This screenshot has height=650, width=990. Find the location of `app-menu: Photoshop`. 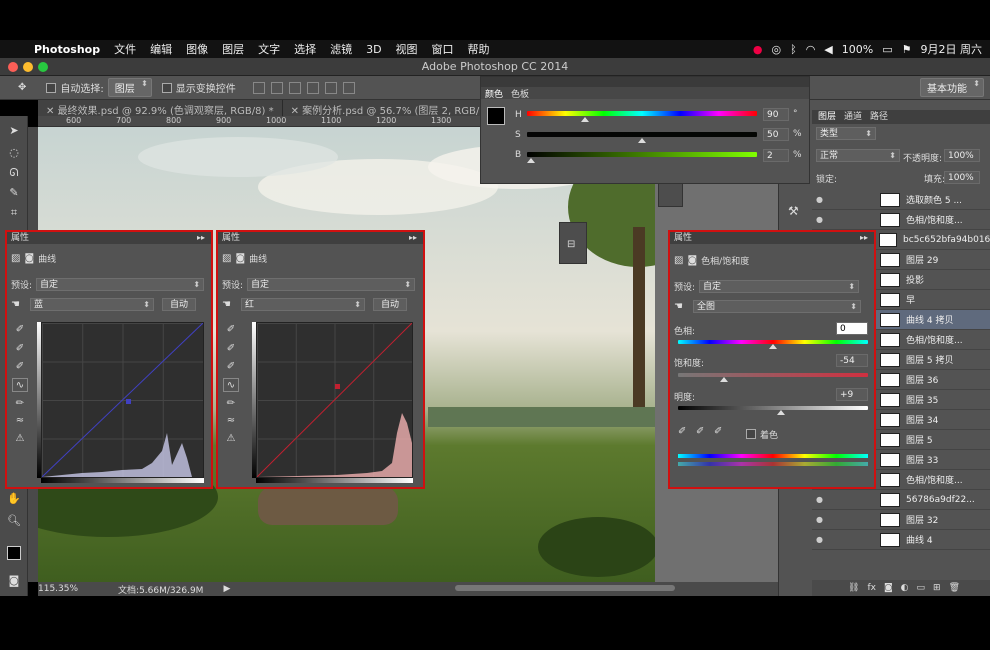

app-menu: Photoshop is located at coordinates (67, 49).